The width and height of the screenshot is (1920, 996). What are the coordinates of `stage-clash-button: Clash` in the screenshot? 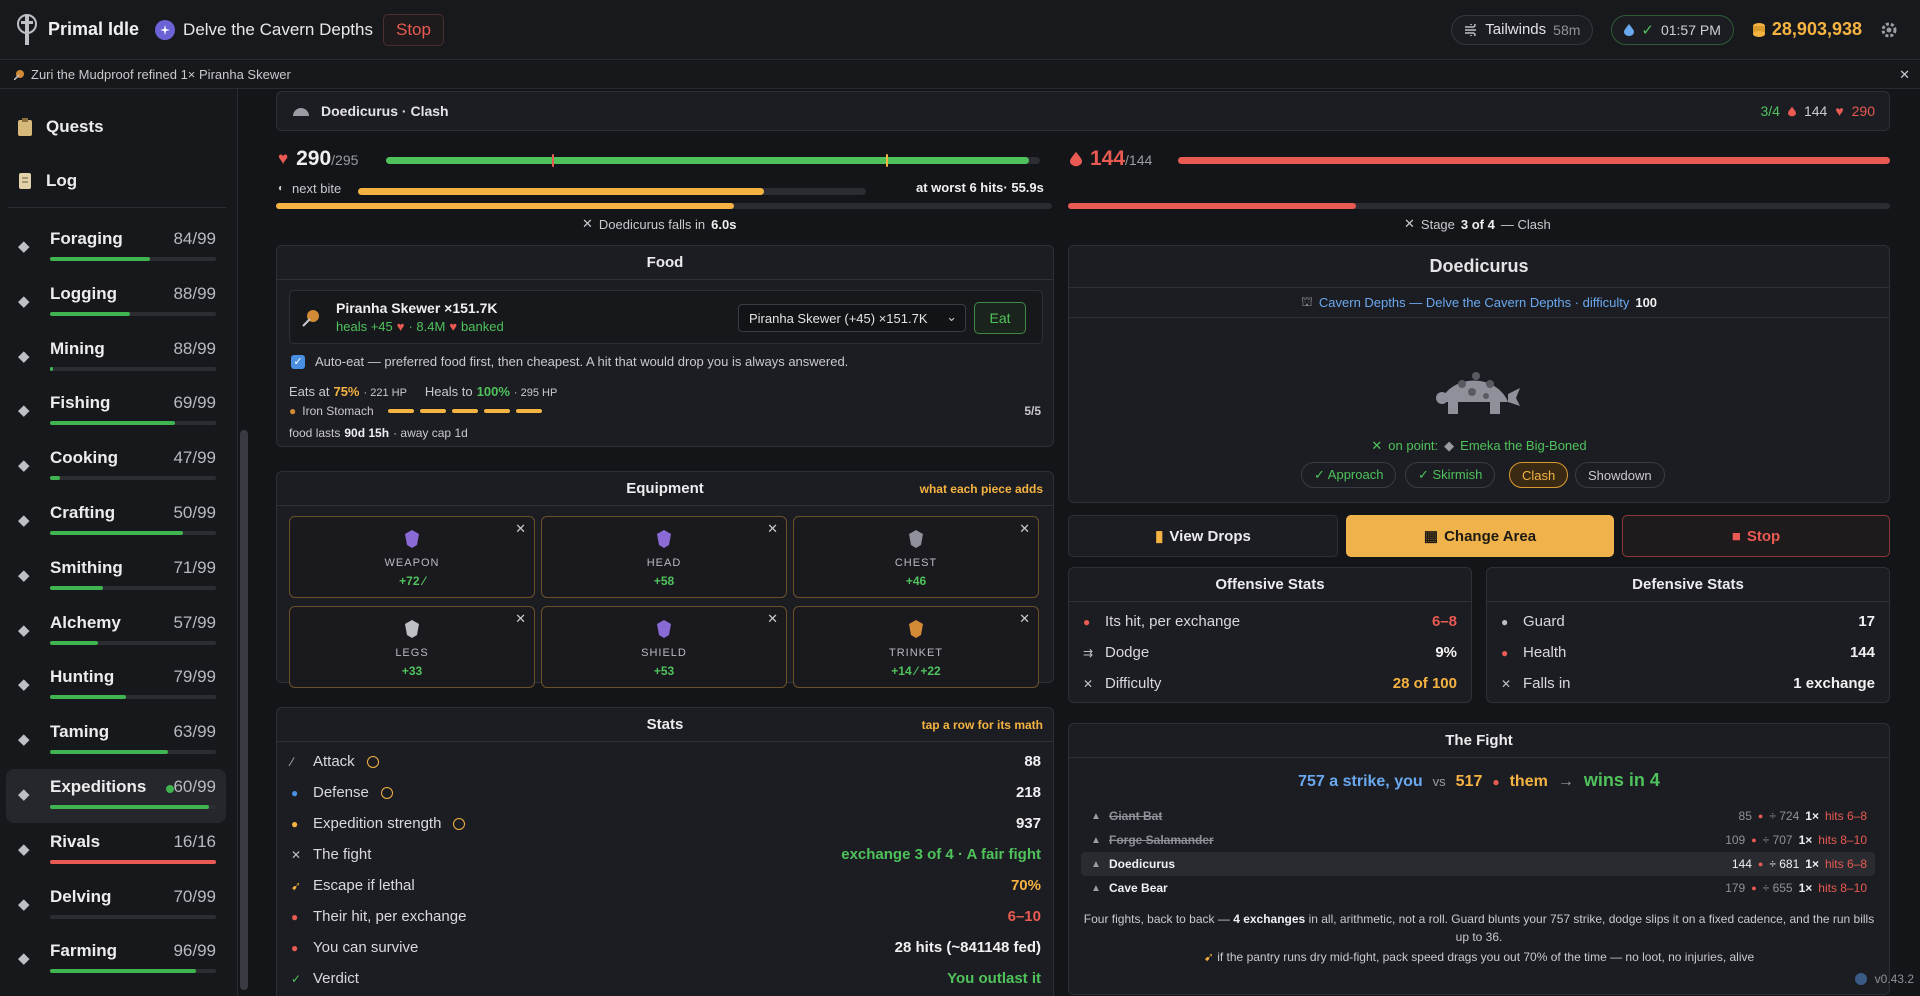 It's located at (1539, 475).